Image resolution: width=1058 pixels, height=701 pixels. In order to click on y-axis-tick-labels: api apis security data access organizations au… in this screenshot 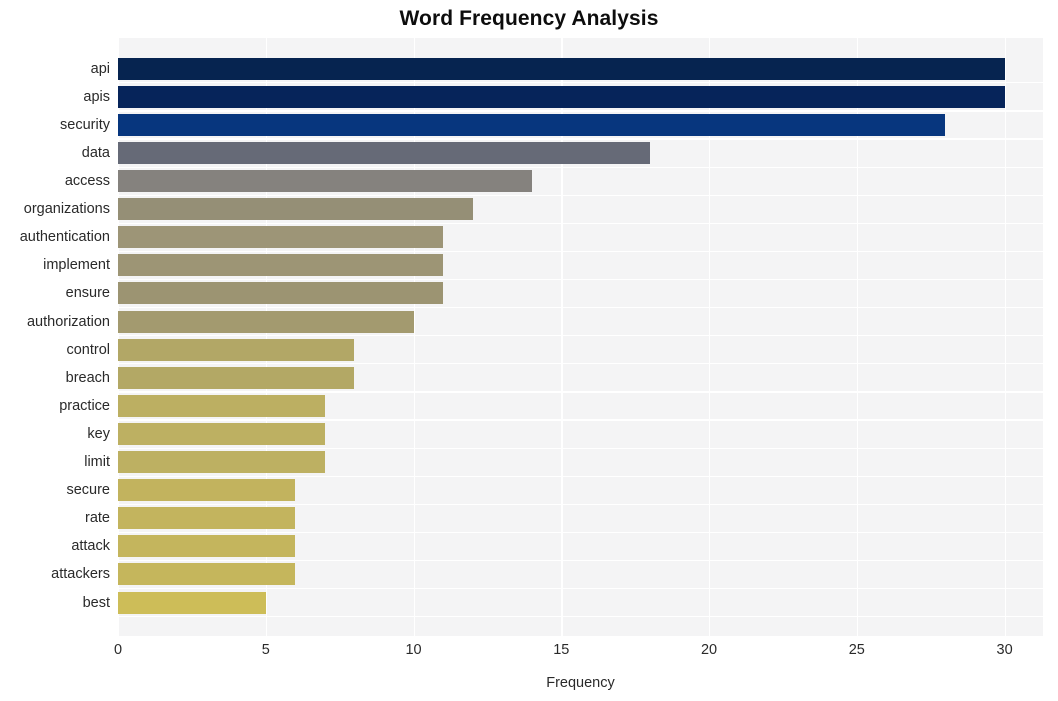, I will do `click(55, 337)`.